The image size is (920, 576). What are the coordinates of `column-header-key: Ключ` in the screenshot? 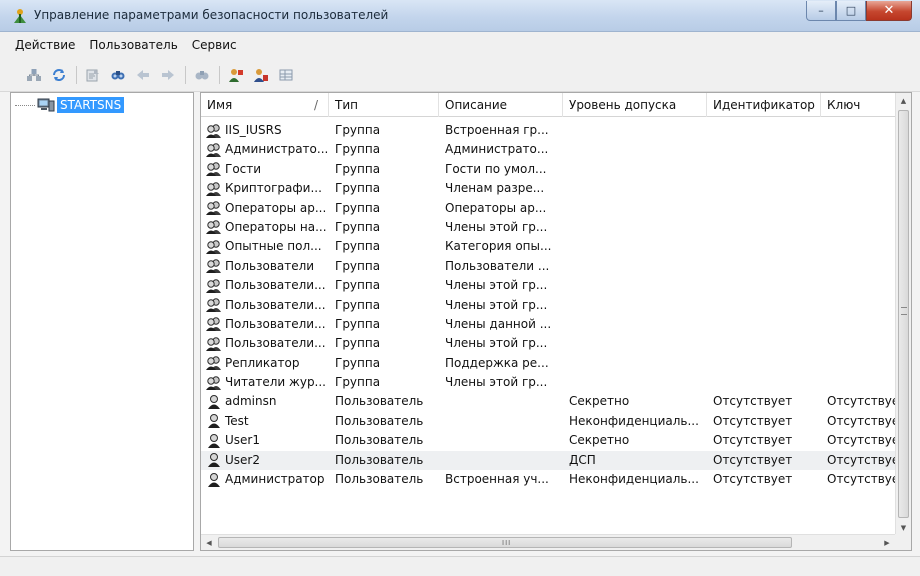 It's located at (859, 105).